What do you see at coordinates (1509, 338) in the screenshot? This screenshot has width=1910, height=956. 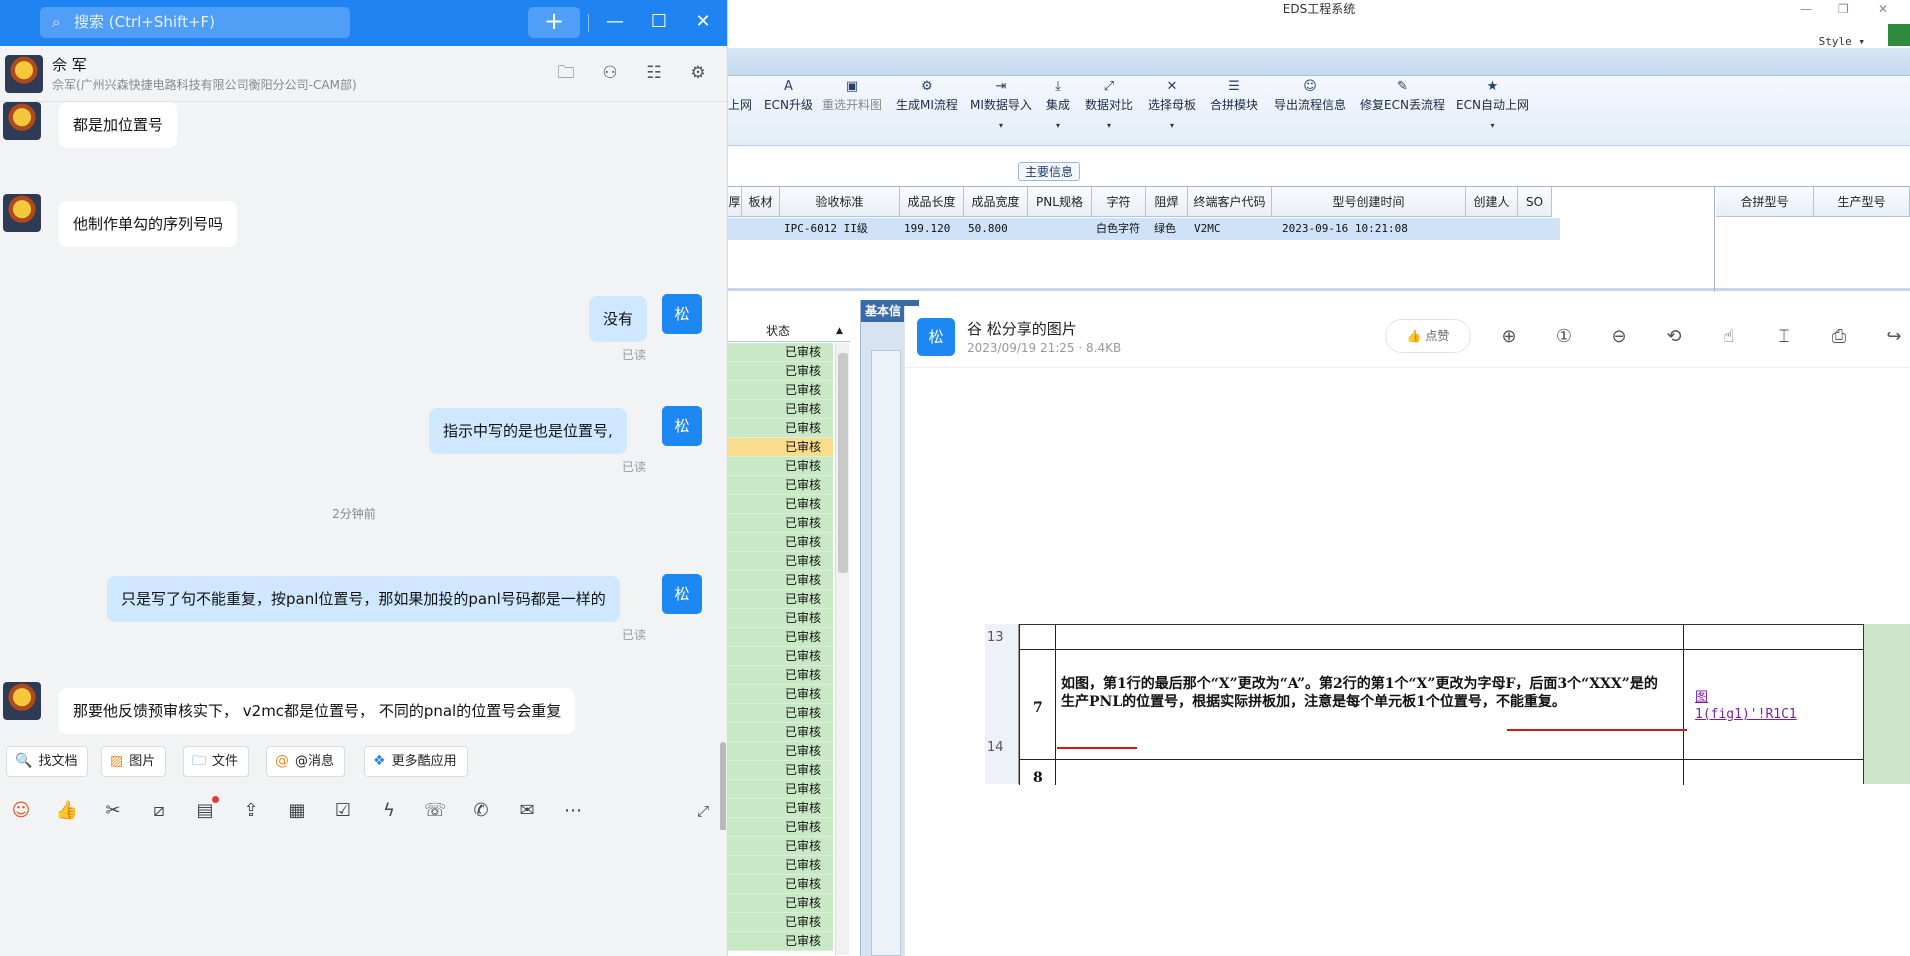 I see `zoom-in-icon: ⊕` at bounding box center [1509, 338].